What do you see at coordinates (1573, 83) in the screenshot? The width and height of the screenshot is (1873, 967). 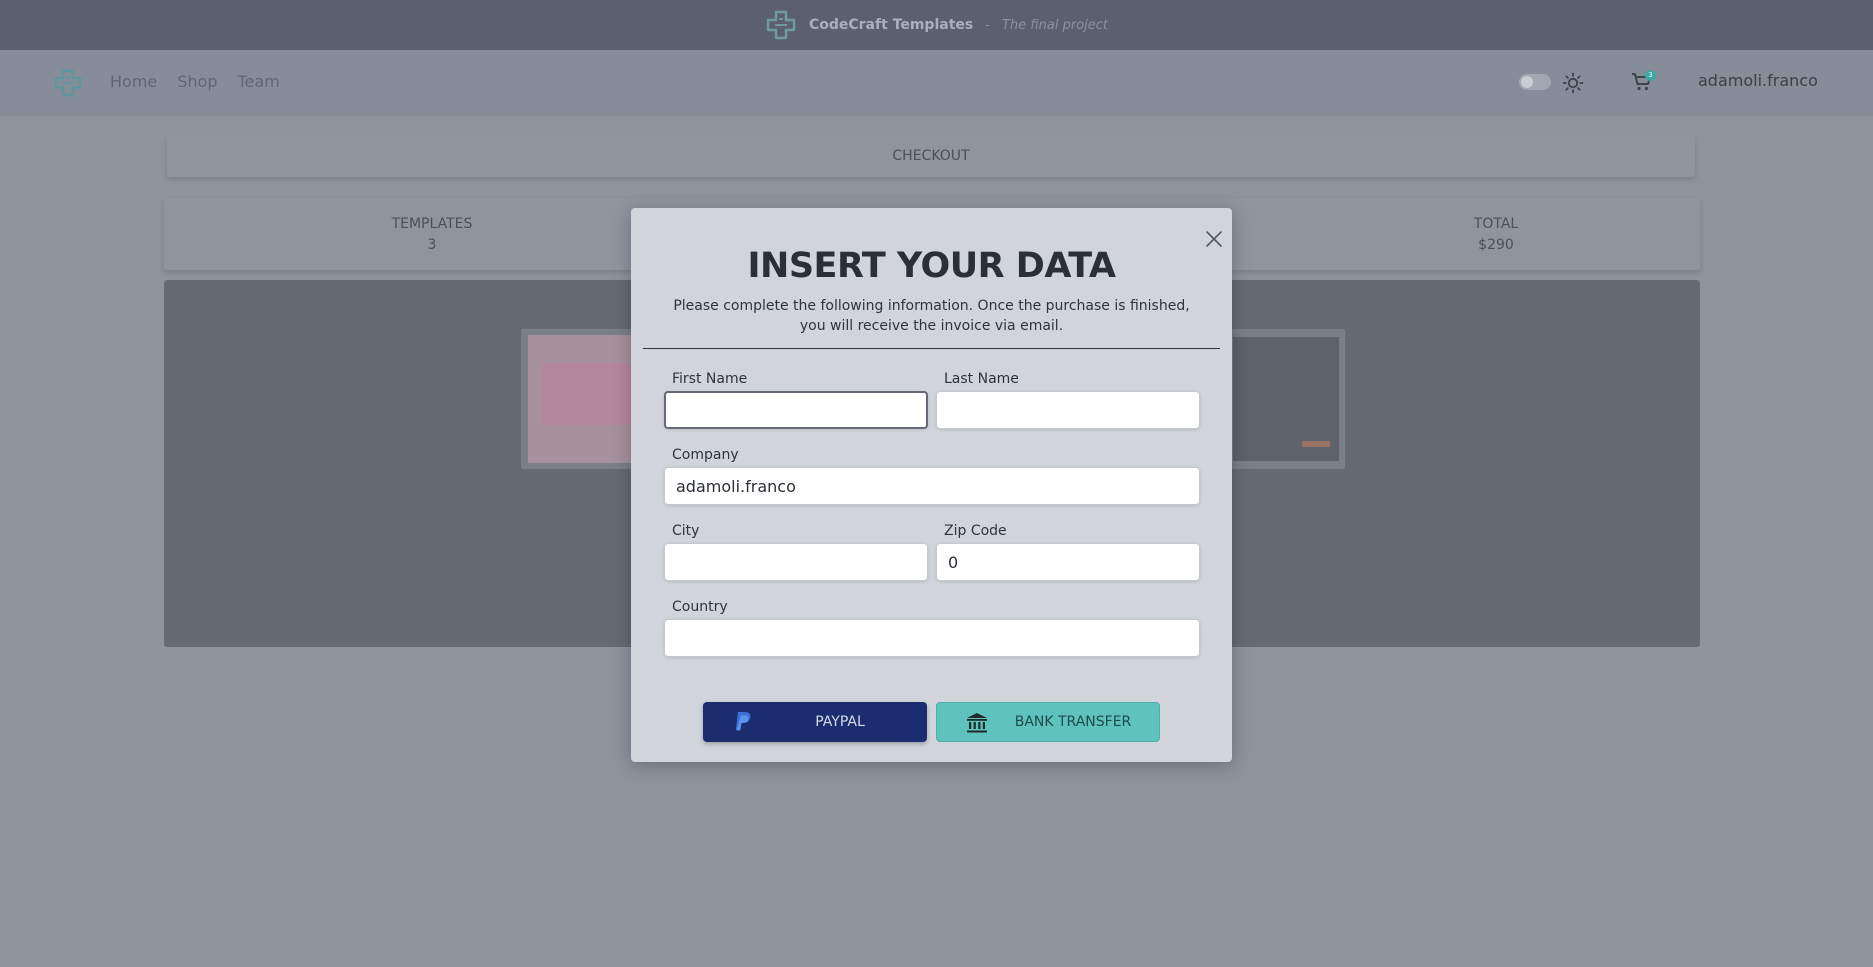 I see `sun-icon` at bounding box center [1573, 83].